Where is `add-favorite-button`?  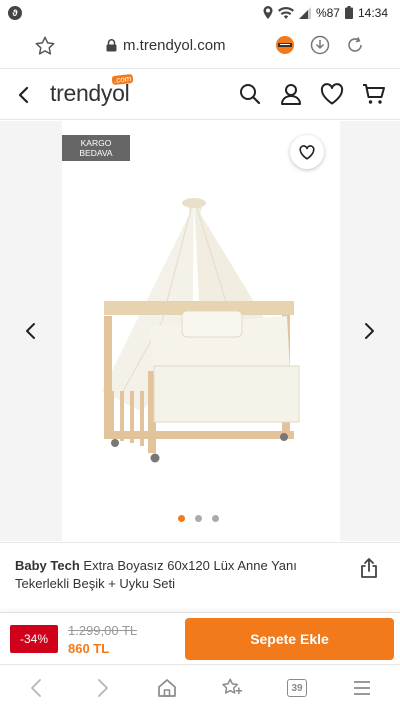
add-favorite-button is located at coordinates (307, 152).